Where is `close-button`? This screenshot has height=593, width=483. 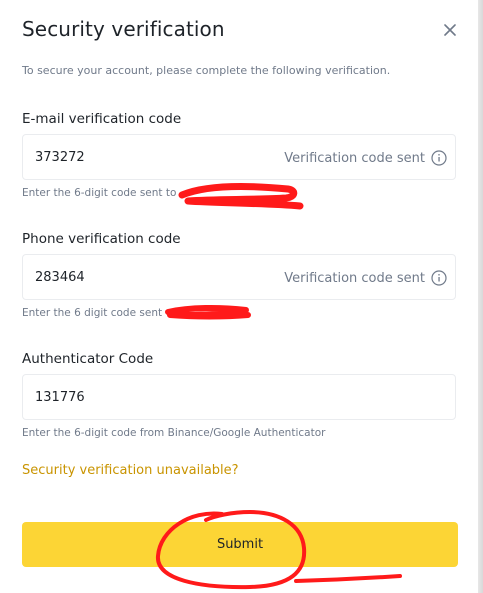
close-button is located at coordinates (450, 30).